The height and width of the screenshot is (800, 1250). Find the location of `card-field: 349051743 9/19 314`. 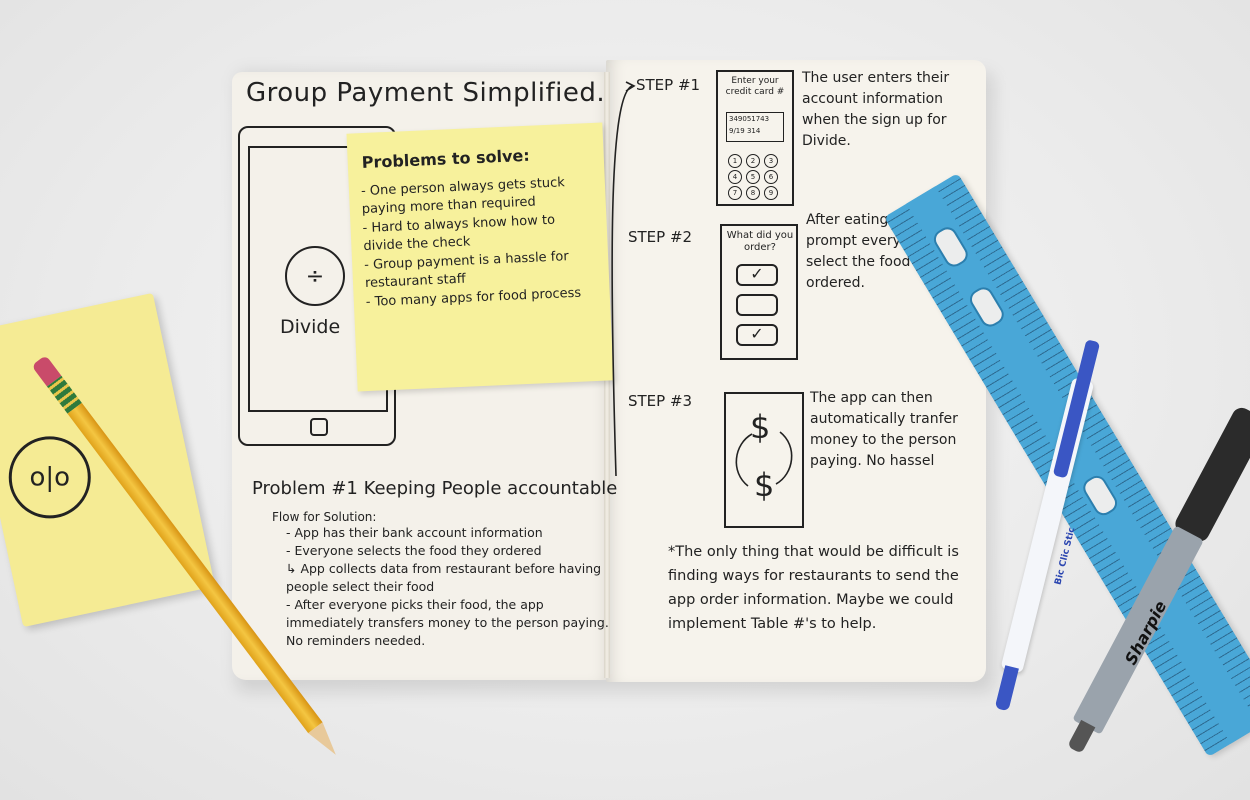

card-field: 349051743 9/19 314 is located at coordinates (755, 127).